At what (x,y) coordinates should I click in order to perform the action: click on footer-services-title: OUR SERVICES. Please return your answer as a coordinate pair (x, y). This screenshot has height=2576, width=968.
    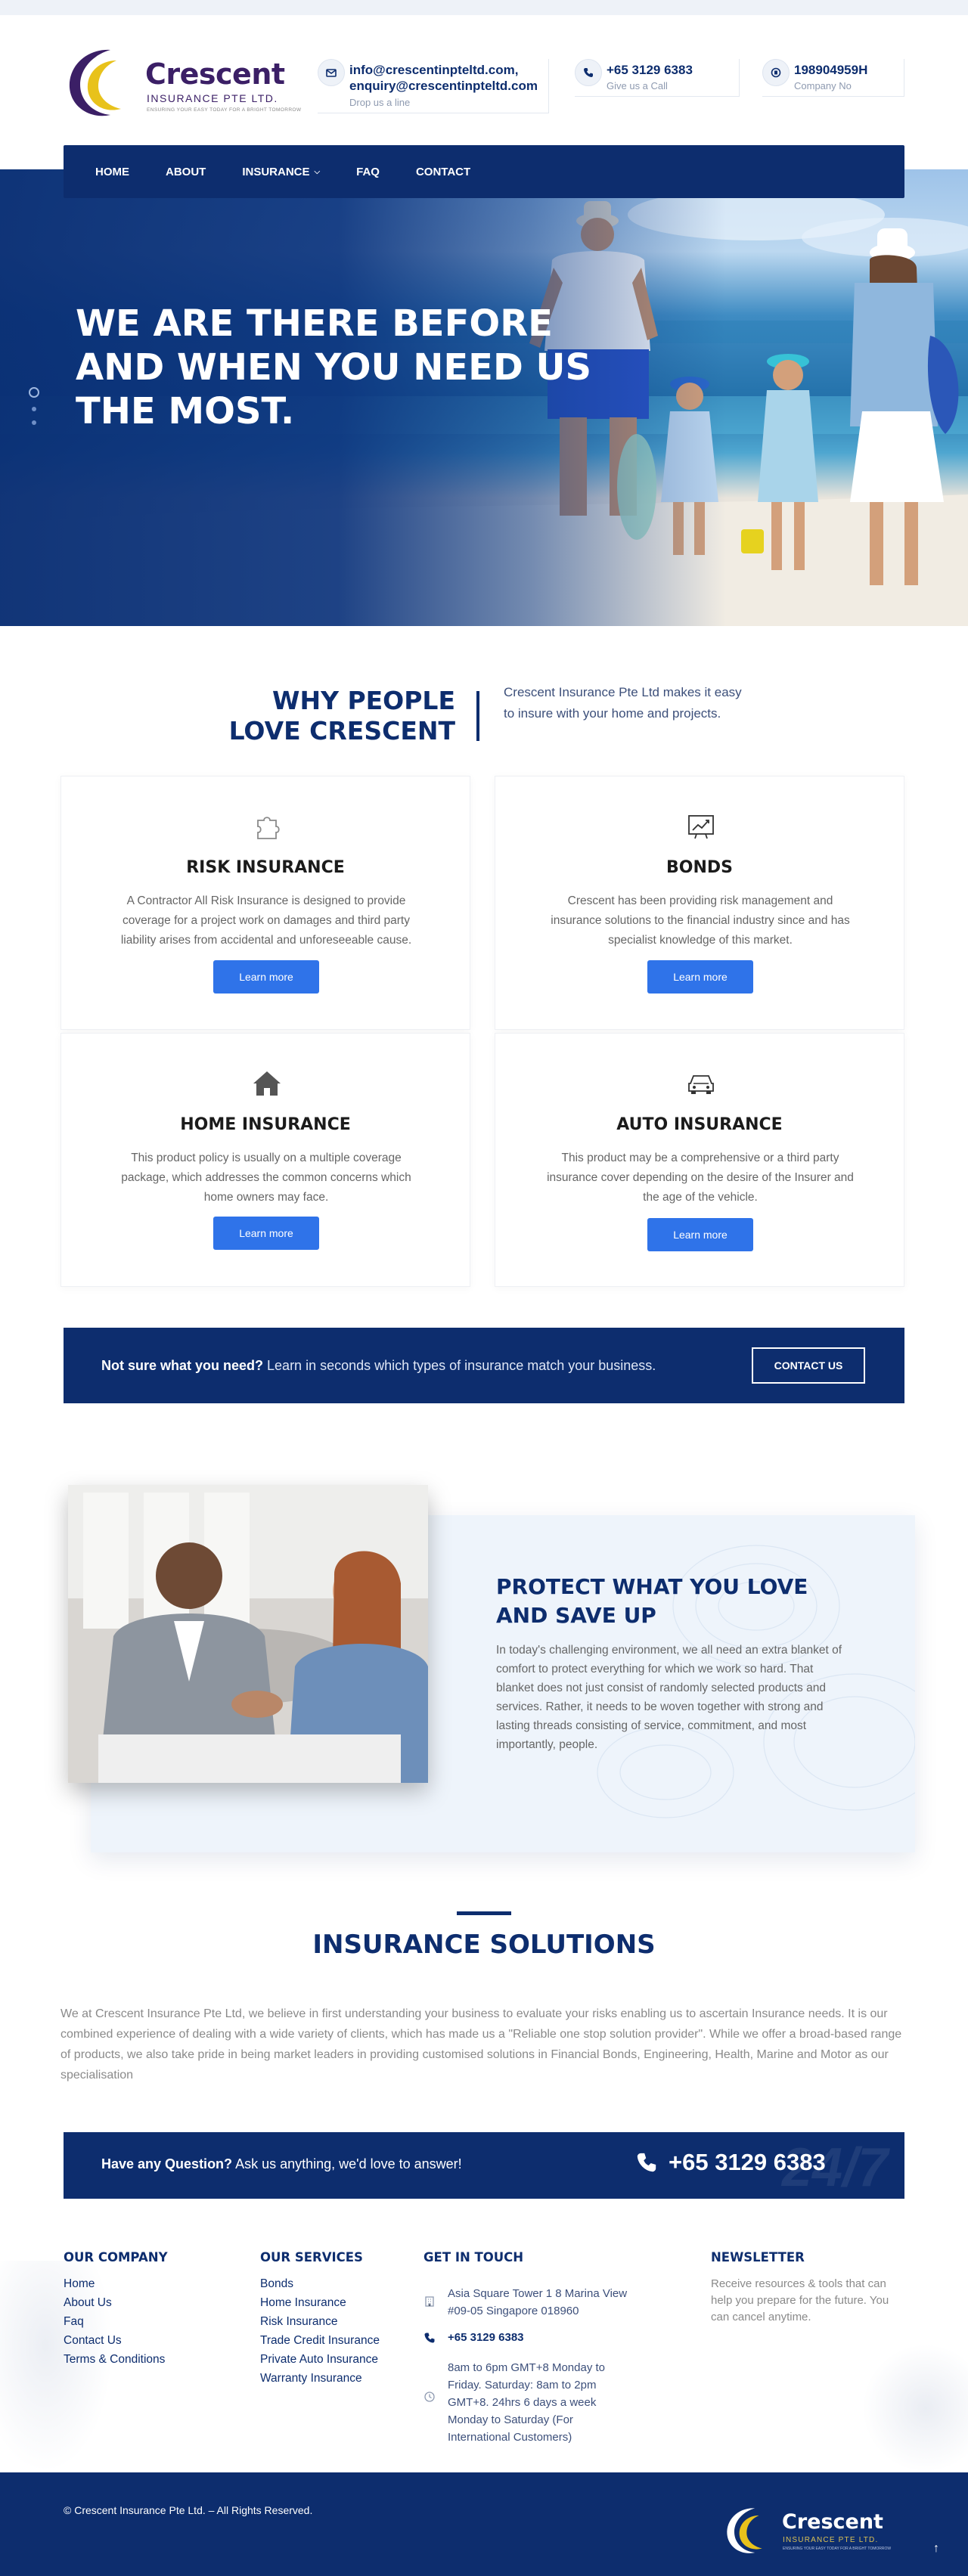
    Looking at the image, I should click on (311, 2257).